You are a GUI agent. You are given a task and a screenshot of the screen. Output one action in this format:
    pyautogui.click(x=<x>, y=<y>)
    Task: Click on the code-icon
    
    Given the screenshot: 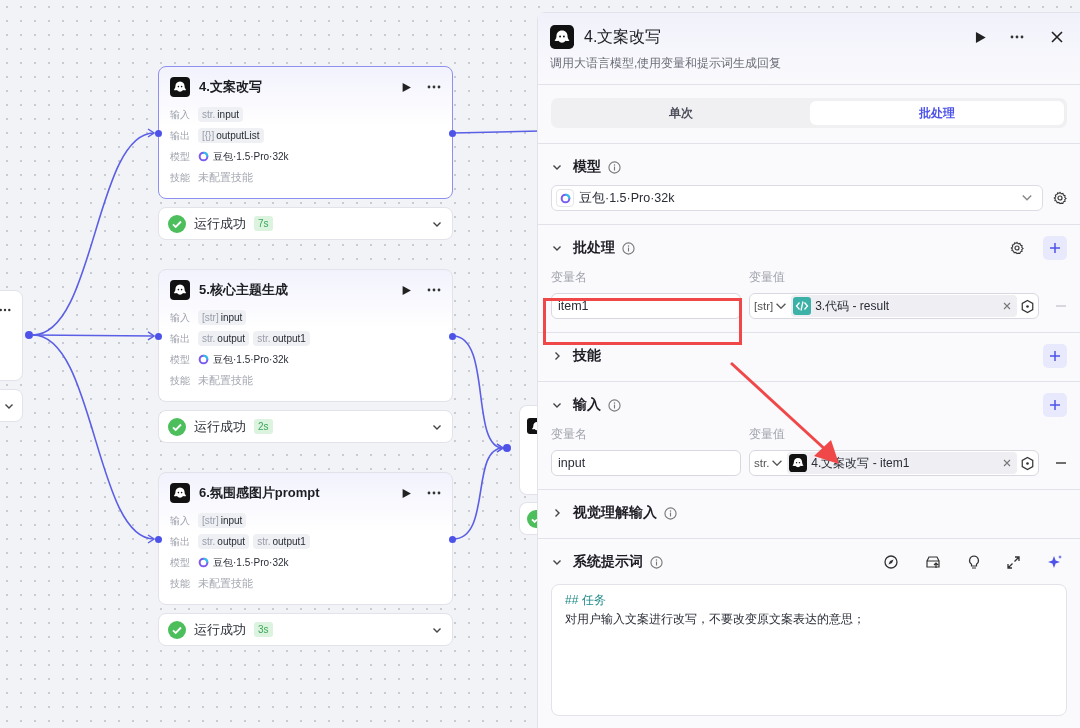 What is the action you would take?
    pyautogui.click(x=802, y=306)
    